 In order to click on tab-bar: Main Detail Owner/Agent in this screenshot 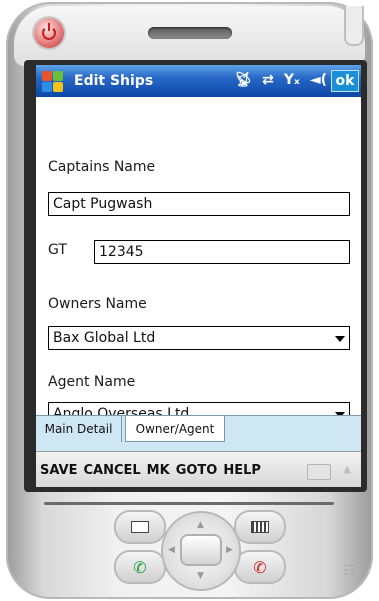, I will do `click(198, 433)`.